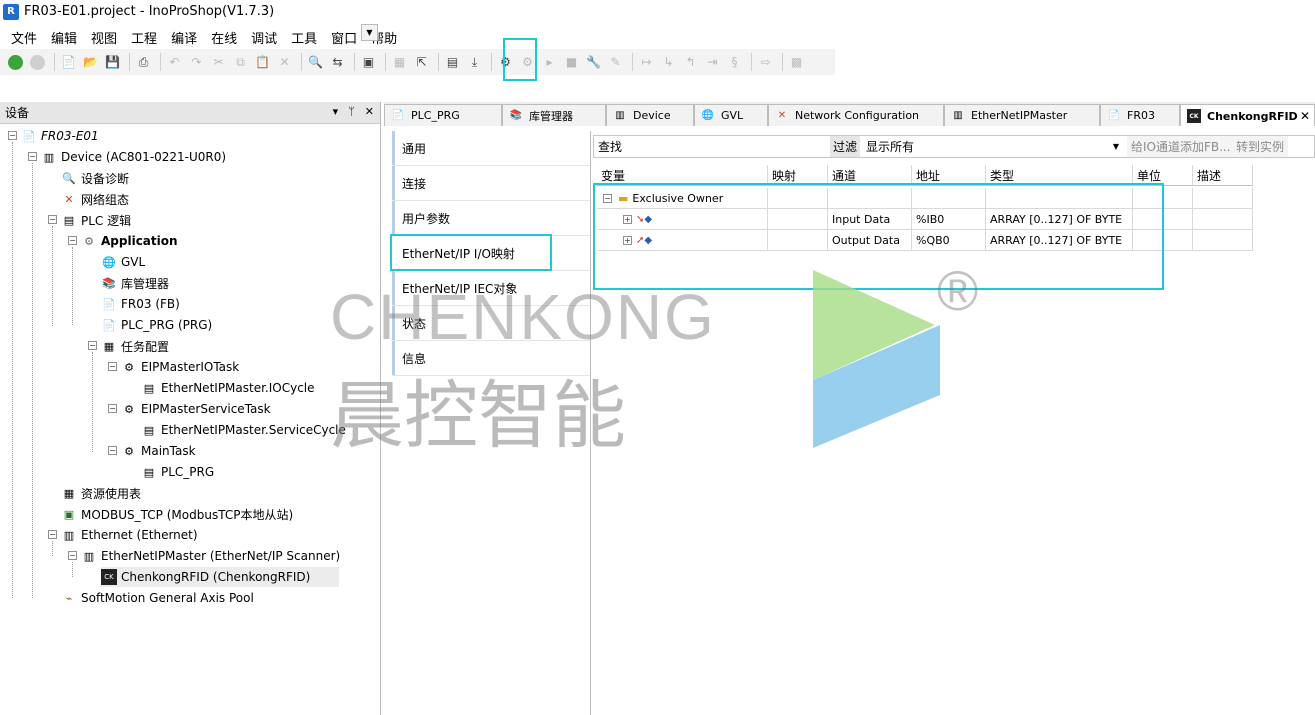  What do you see at coordinates (135, 283) in the screenshot?
I see `tree-library-manager: 📚 库管理器` at bounding box center [135, 283].